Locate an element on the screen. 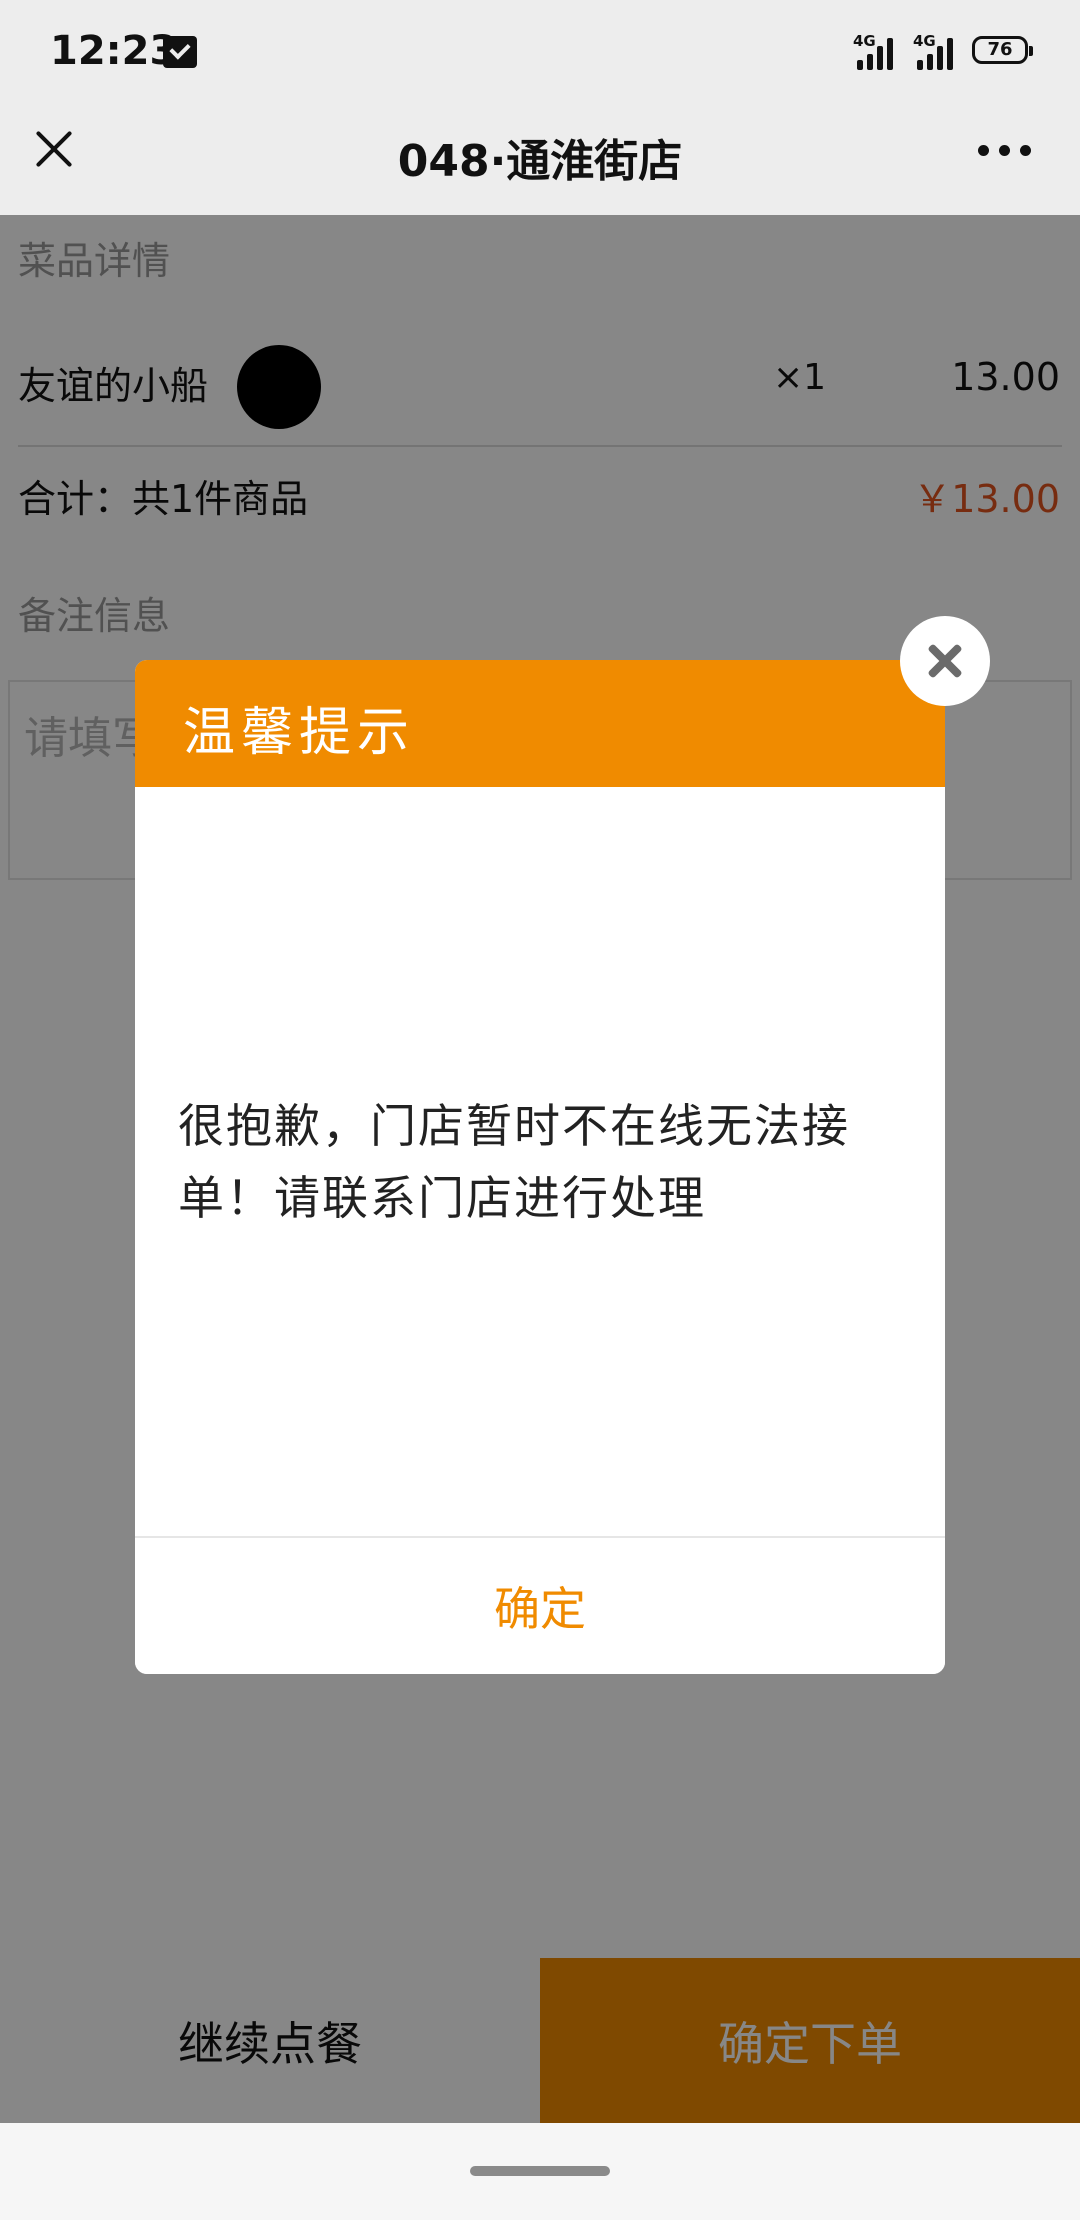 Image resolution: width=1080 pixels, height=2220 pixels. nav-bar: 048·通淮街店 is located at coordinates (540, 160).